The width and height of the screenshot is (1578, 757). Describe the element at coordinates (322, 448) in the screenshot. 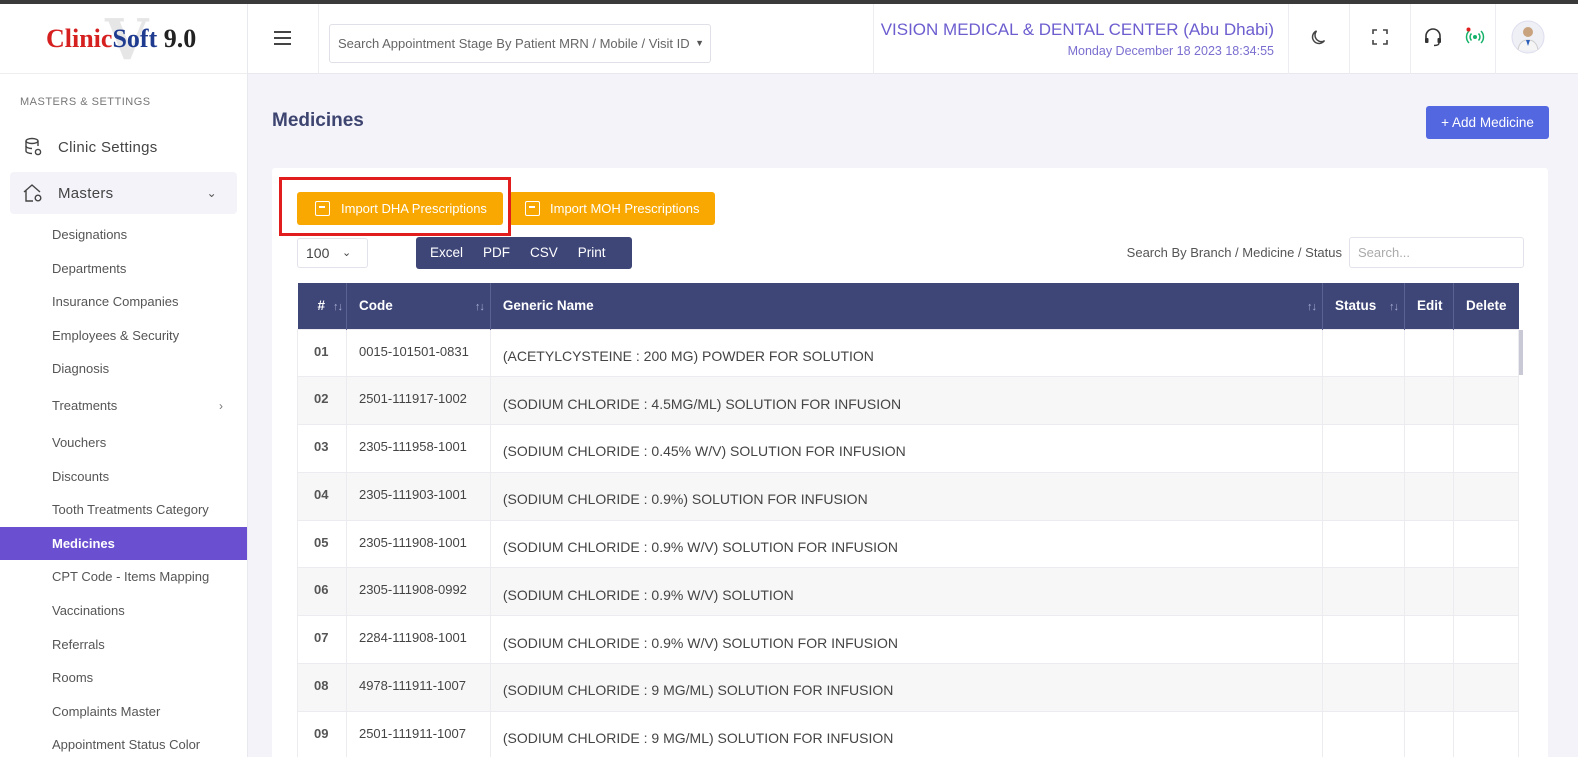

I see `row-number: 03` at that location.